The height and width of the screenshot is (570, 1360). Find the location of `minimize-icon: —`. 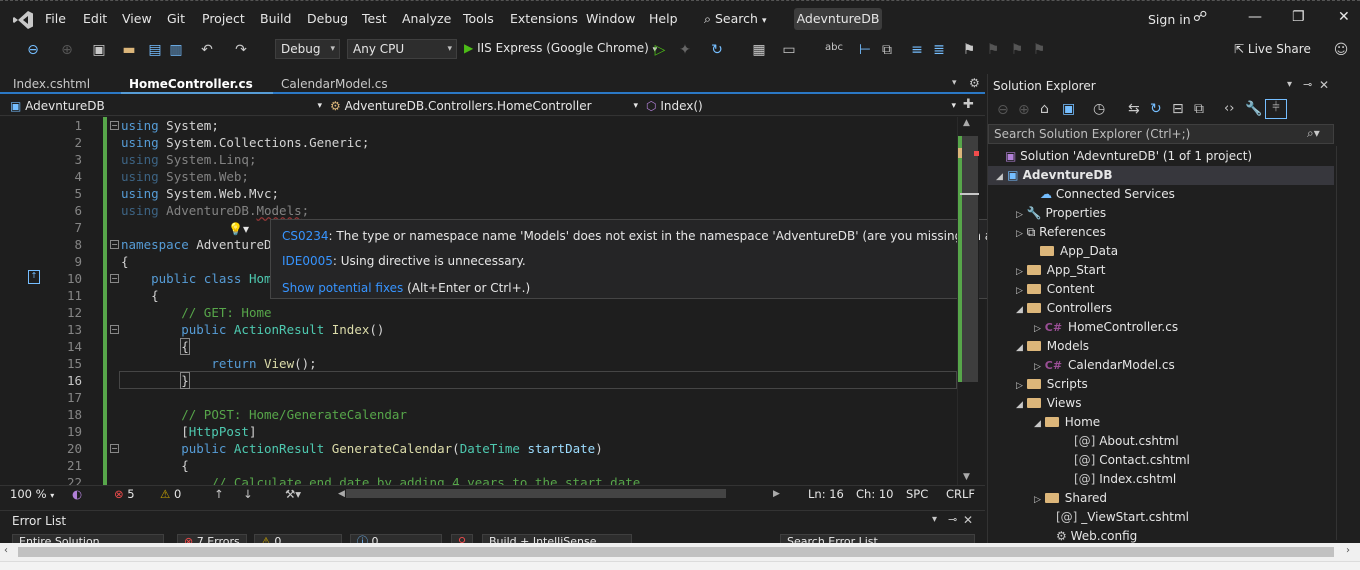

minimize-icon: — is located at coordinates (1255, 17).